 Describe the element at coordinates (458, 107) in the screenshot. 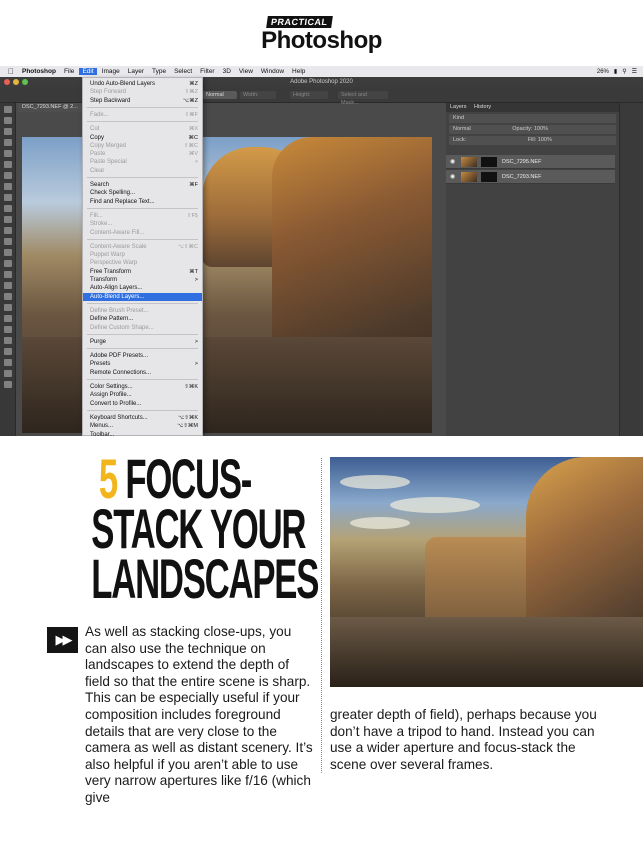

I see `tab-layers: Layers` at that location.